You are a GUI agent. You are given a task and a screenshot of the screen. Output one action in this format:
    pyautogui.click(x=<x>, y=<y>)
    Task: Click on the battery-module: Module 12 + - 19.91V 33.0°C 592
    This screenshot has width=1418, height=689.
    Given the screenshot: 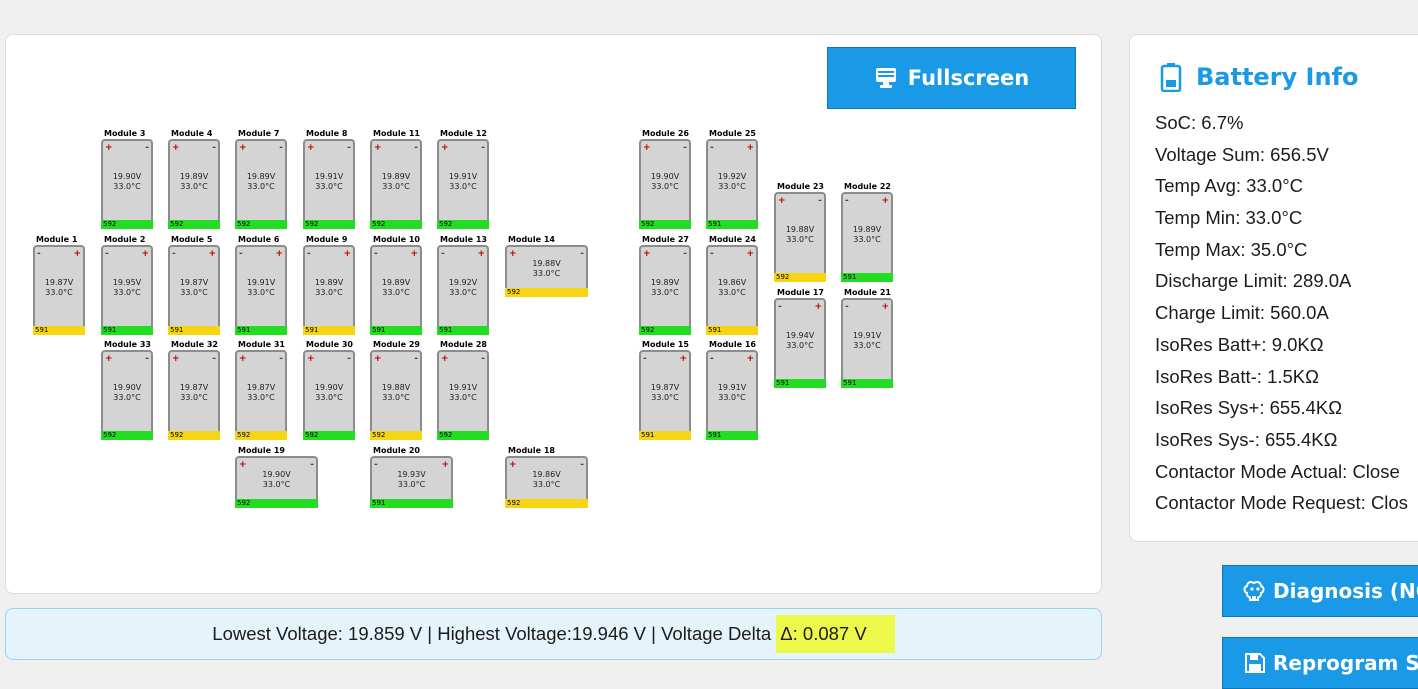 What is the action you would take?
    pyautogui.click(x=463, y=179)
    